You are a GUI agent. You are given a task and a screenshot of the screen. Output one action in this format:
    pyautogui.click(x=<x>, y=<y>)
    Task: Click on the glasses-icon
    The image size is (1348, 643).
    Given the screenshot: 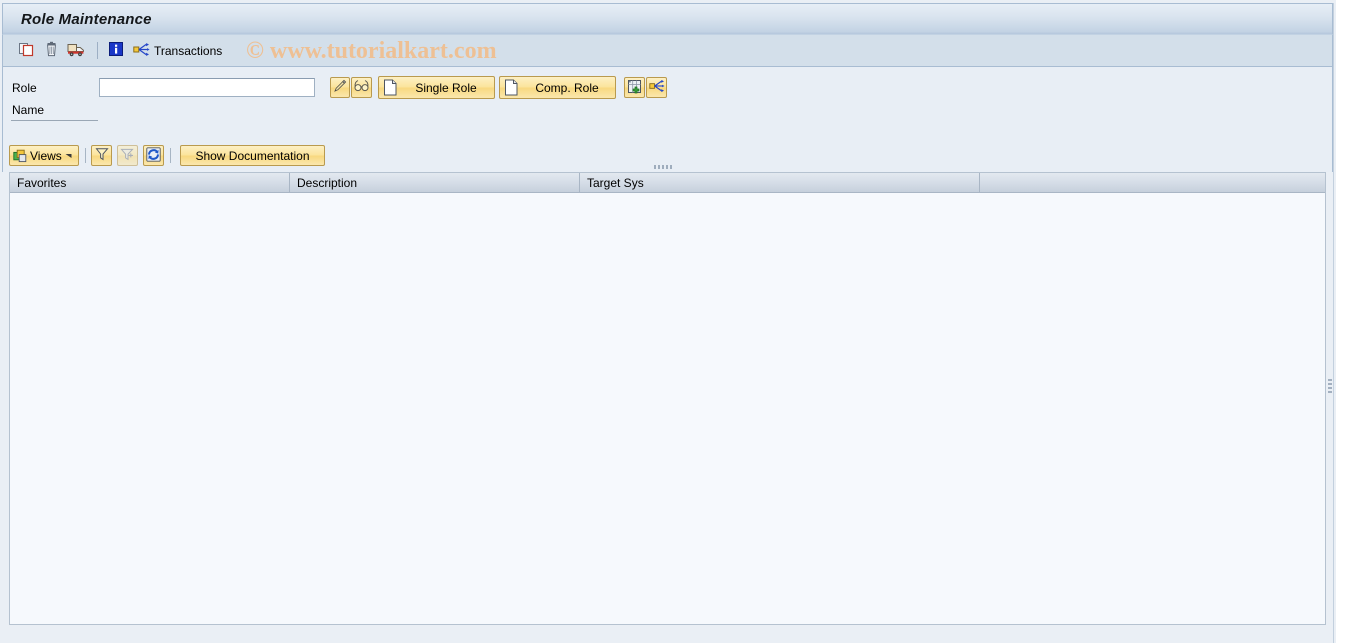 What is the action you would take?
    pyautogui.click(x=361, y=87)
    